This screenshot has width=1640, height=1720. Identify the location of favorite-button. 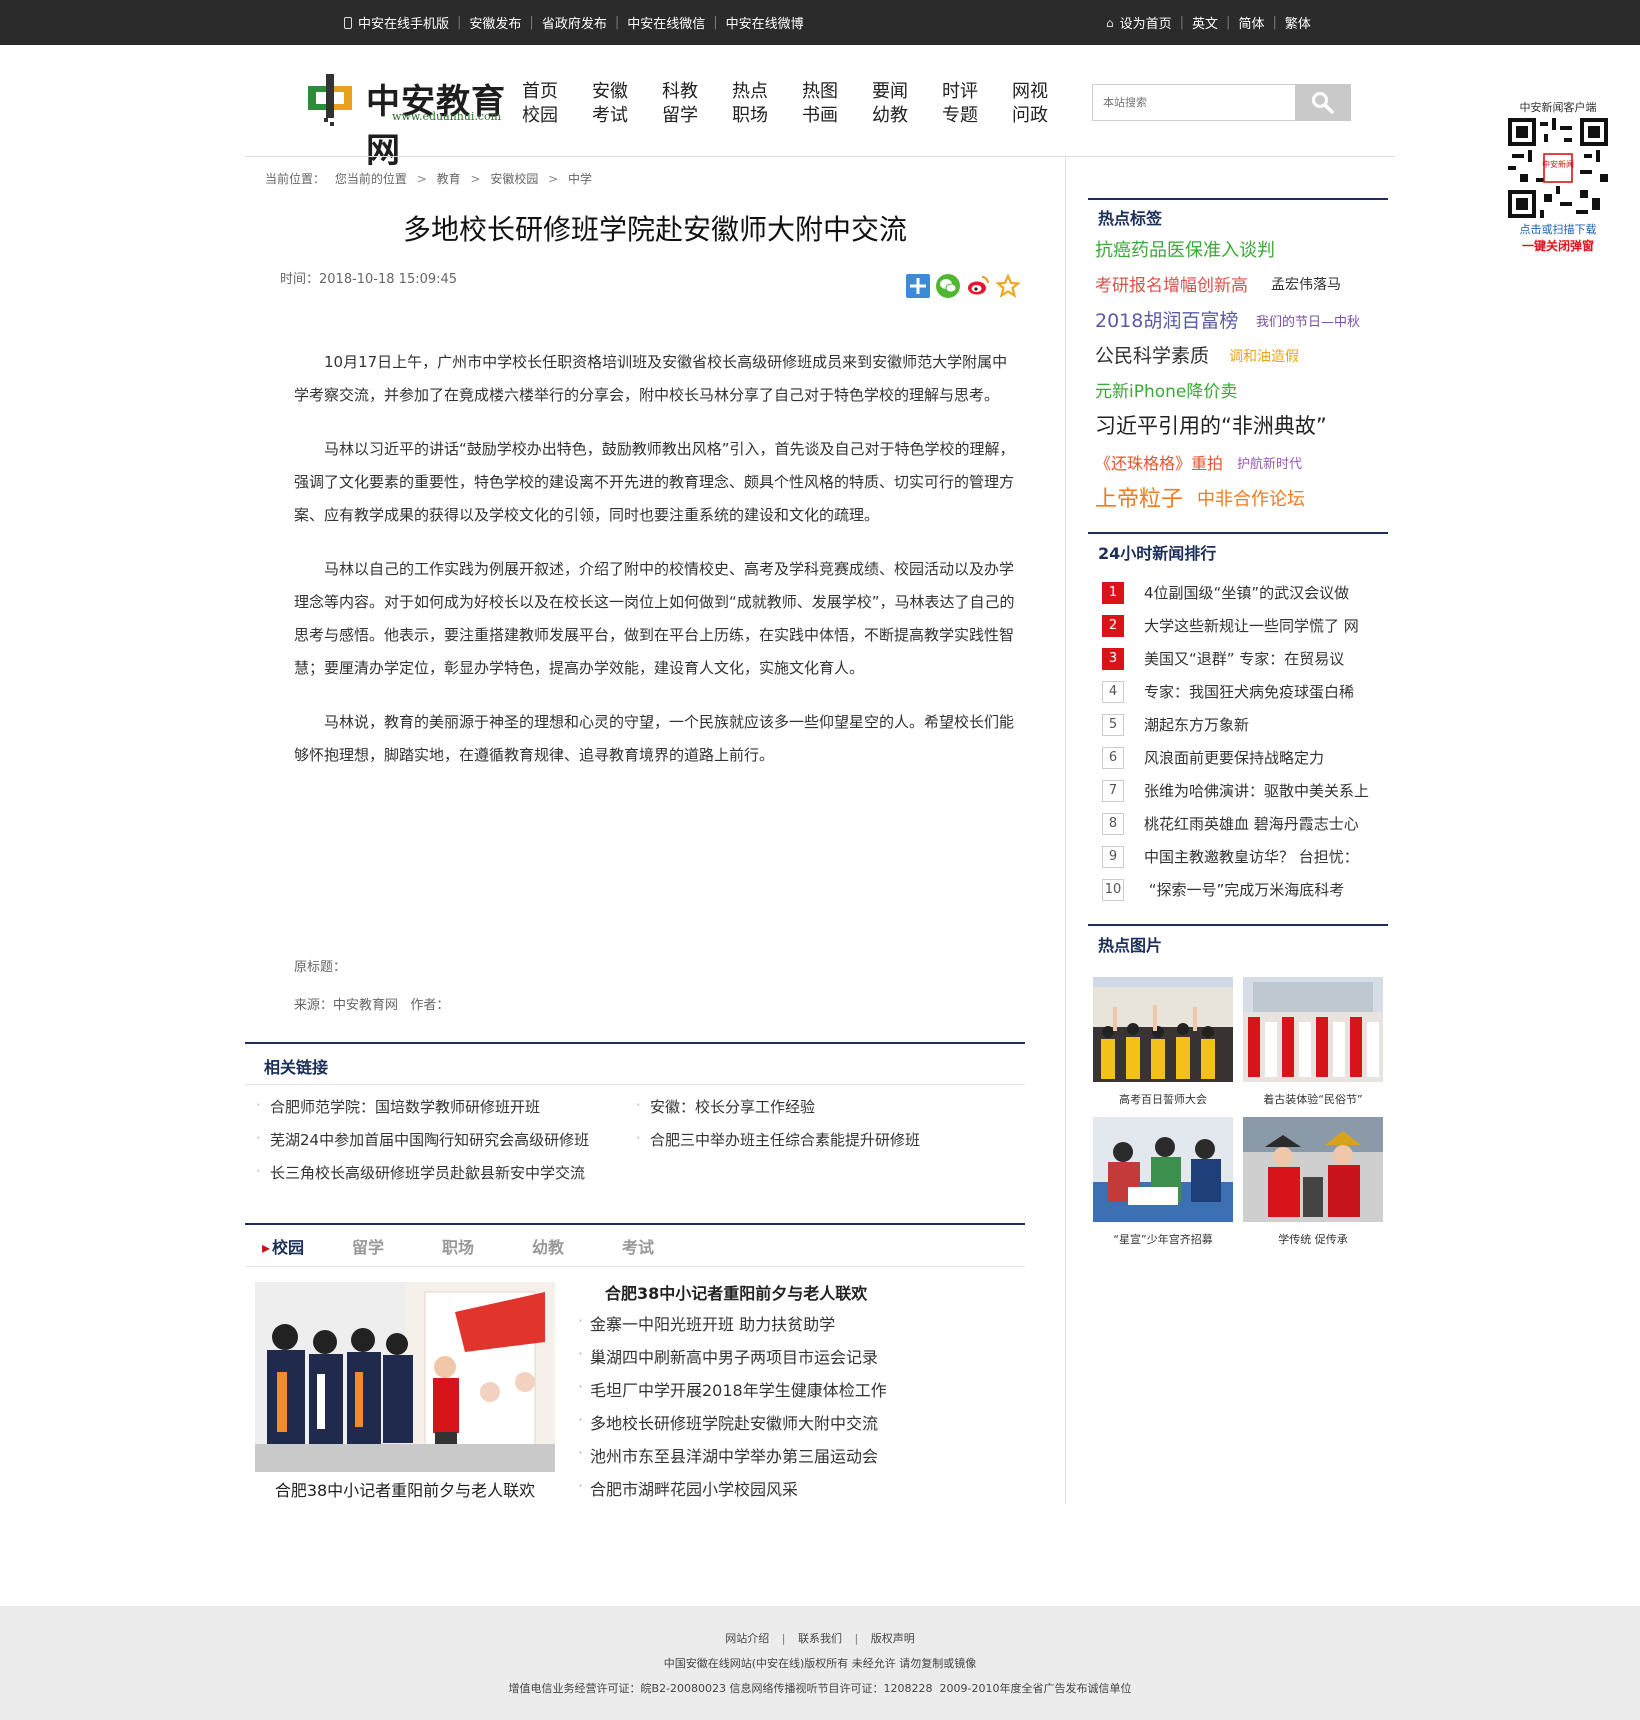
(1008, 285).